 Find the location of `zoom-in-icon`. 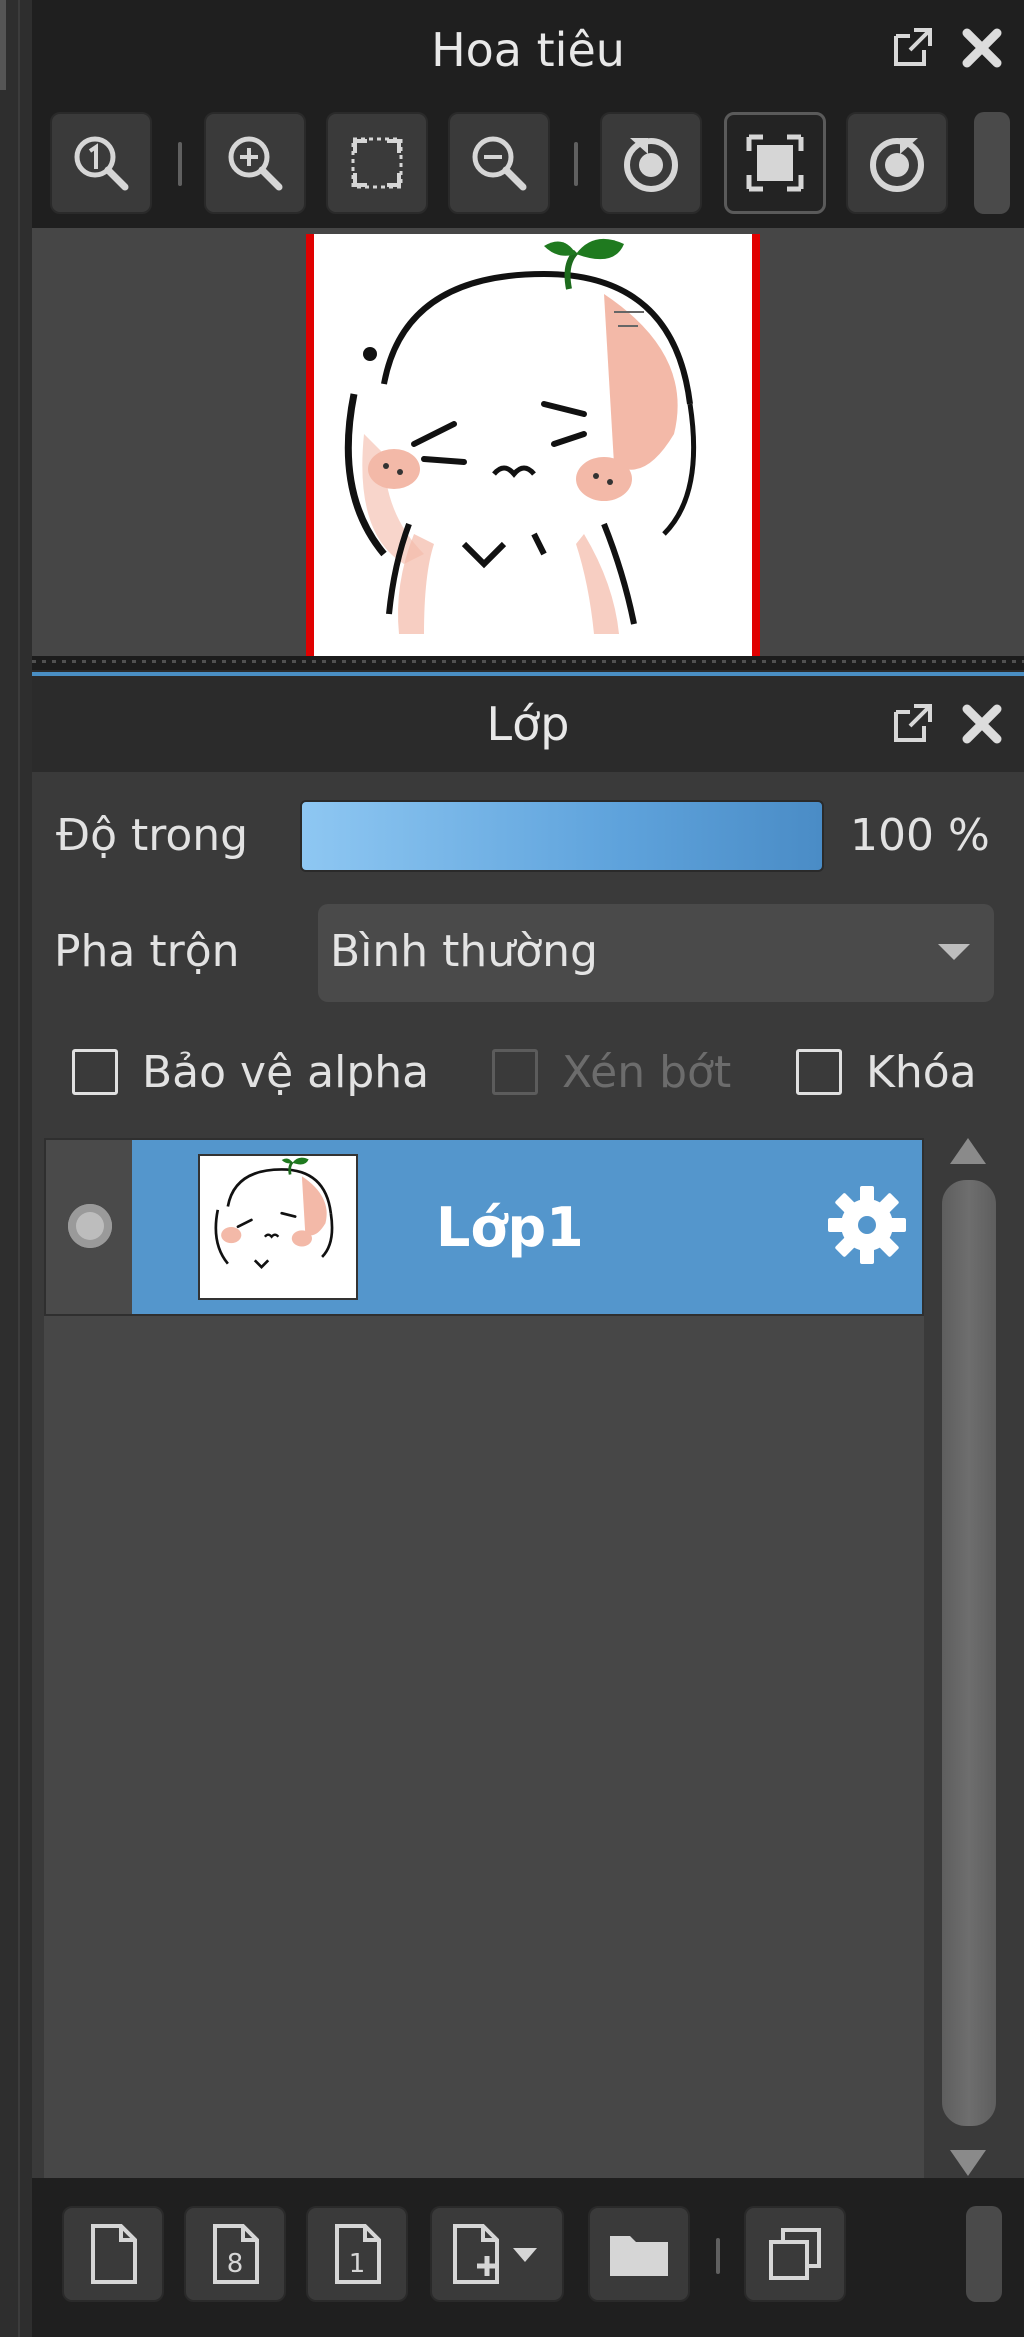

zoom-in-icon is located at coordinates (255, 163).